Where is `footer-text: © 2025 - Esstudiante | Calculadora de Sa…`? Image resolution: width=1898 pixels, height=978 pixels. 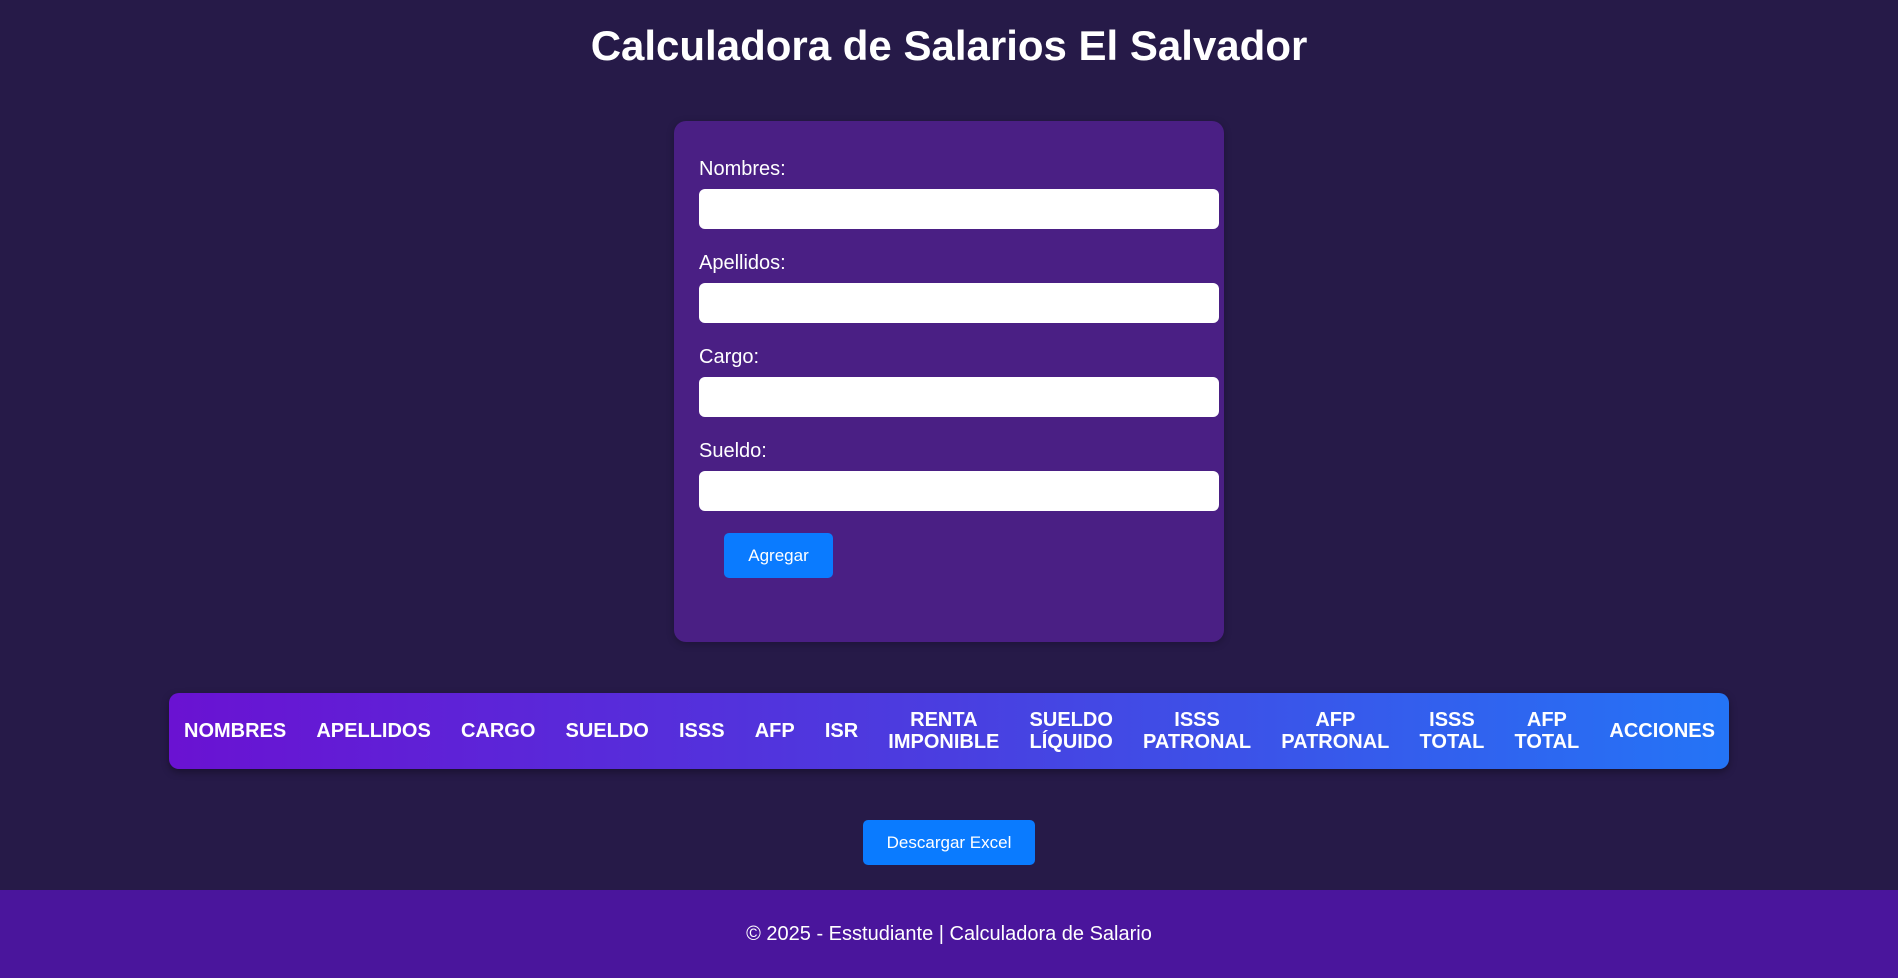
footer-text: © 2025 - Esstudiante | Calculadora de Sa… is located at coordinates (949, 933).